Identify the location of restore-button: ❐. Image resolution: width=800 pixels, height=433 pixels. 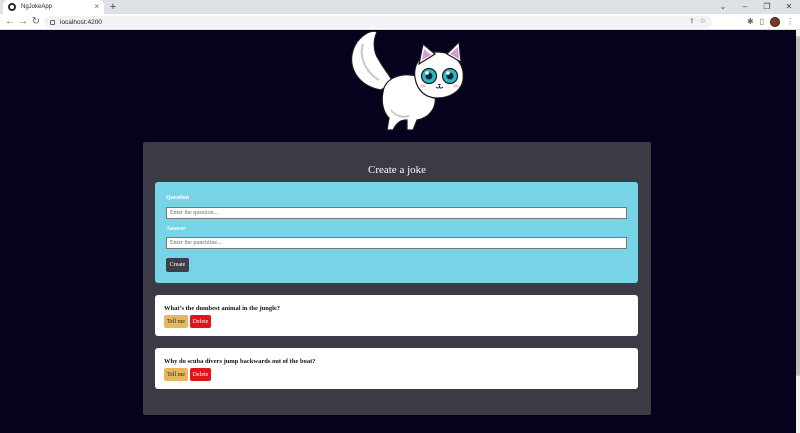
(767, 7).